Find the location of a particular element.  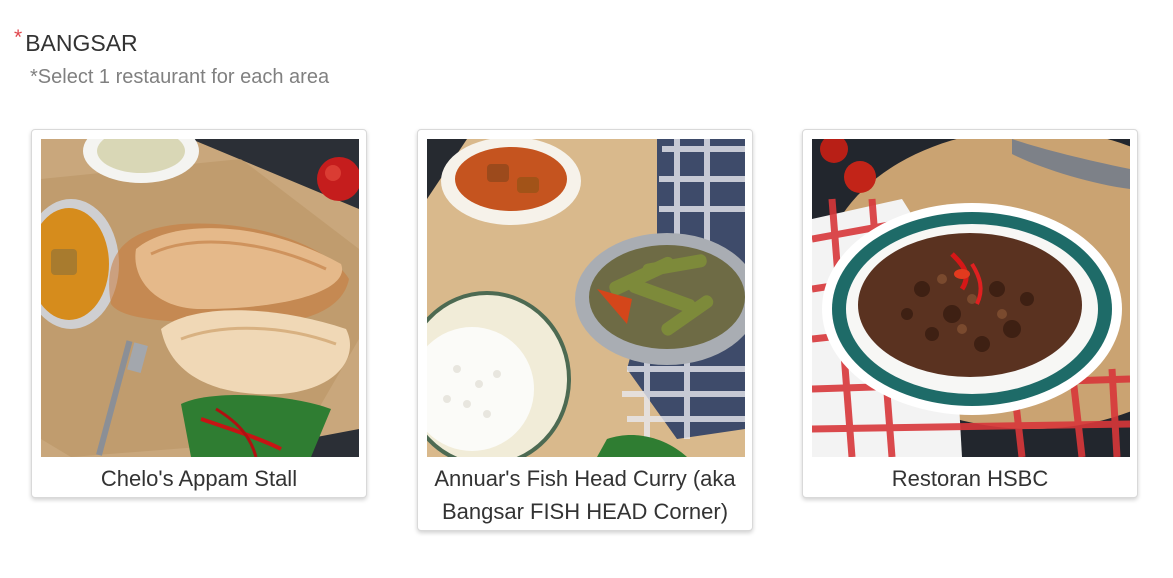

restaurant-name: Chelo's Appam Stall is located at coordinates (199, 477).